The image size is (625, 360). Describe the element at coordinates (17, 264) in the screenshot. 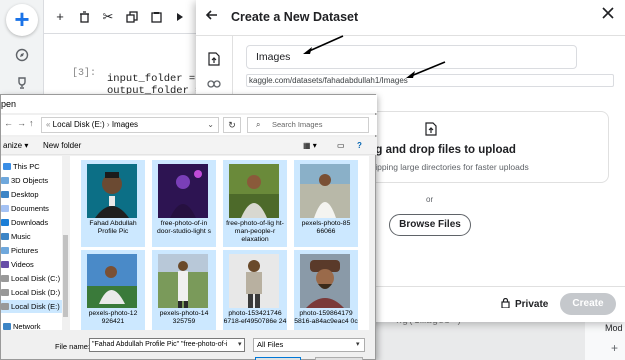

I see `nav-videos: Videos` at that location.